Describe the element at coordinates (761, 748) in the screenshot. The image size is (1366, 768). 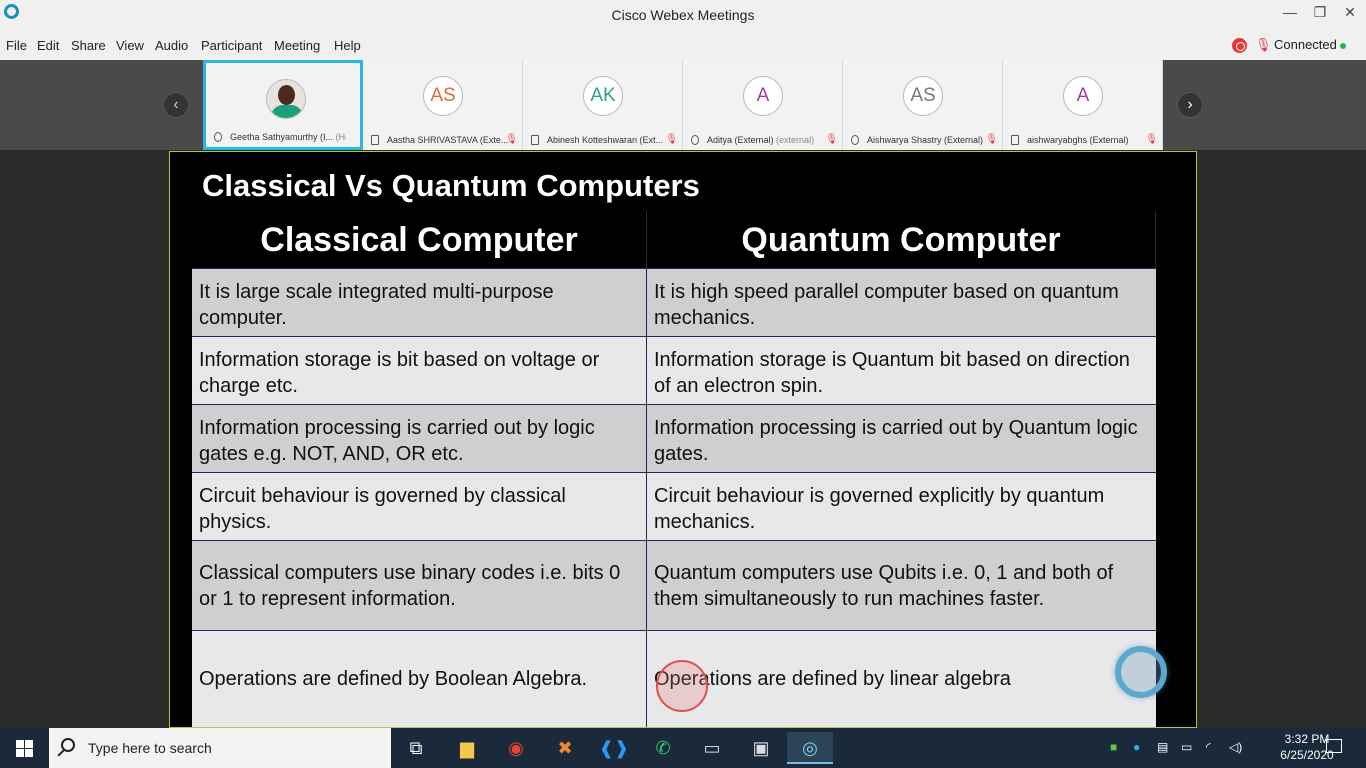
I see `terminal-icon: ▣` at that location.